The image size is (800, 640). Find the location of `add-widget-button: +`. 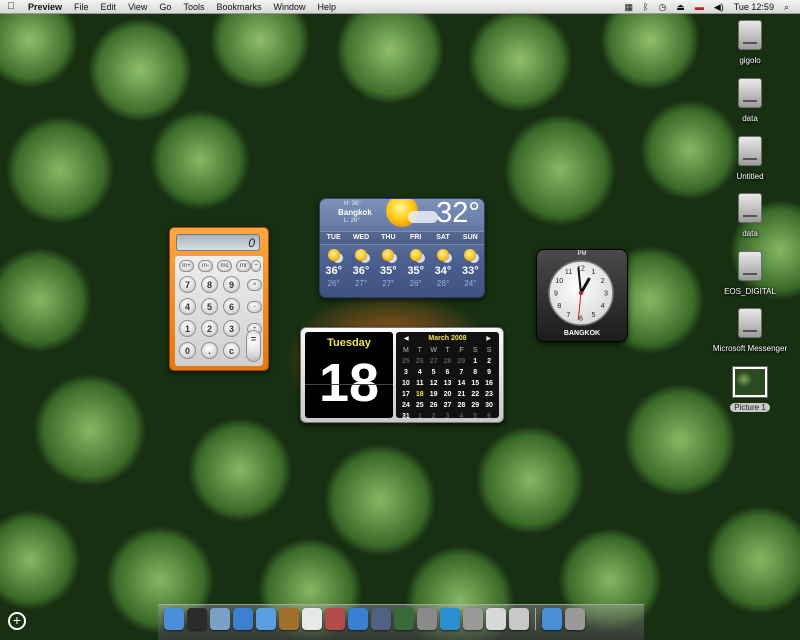

add-widget-button: + is located at coordinates (17, 621).